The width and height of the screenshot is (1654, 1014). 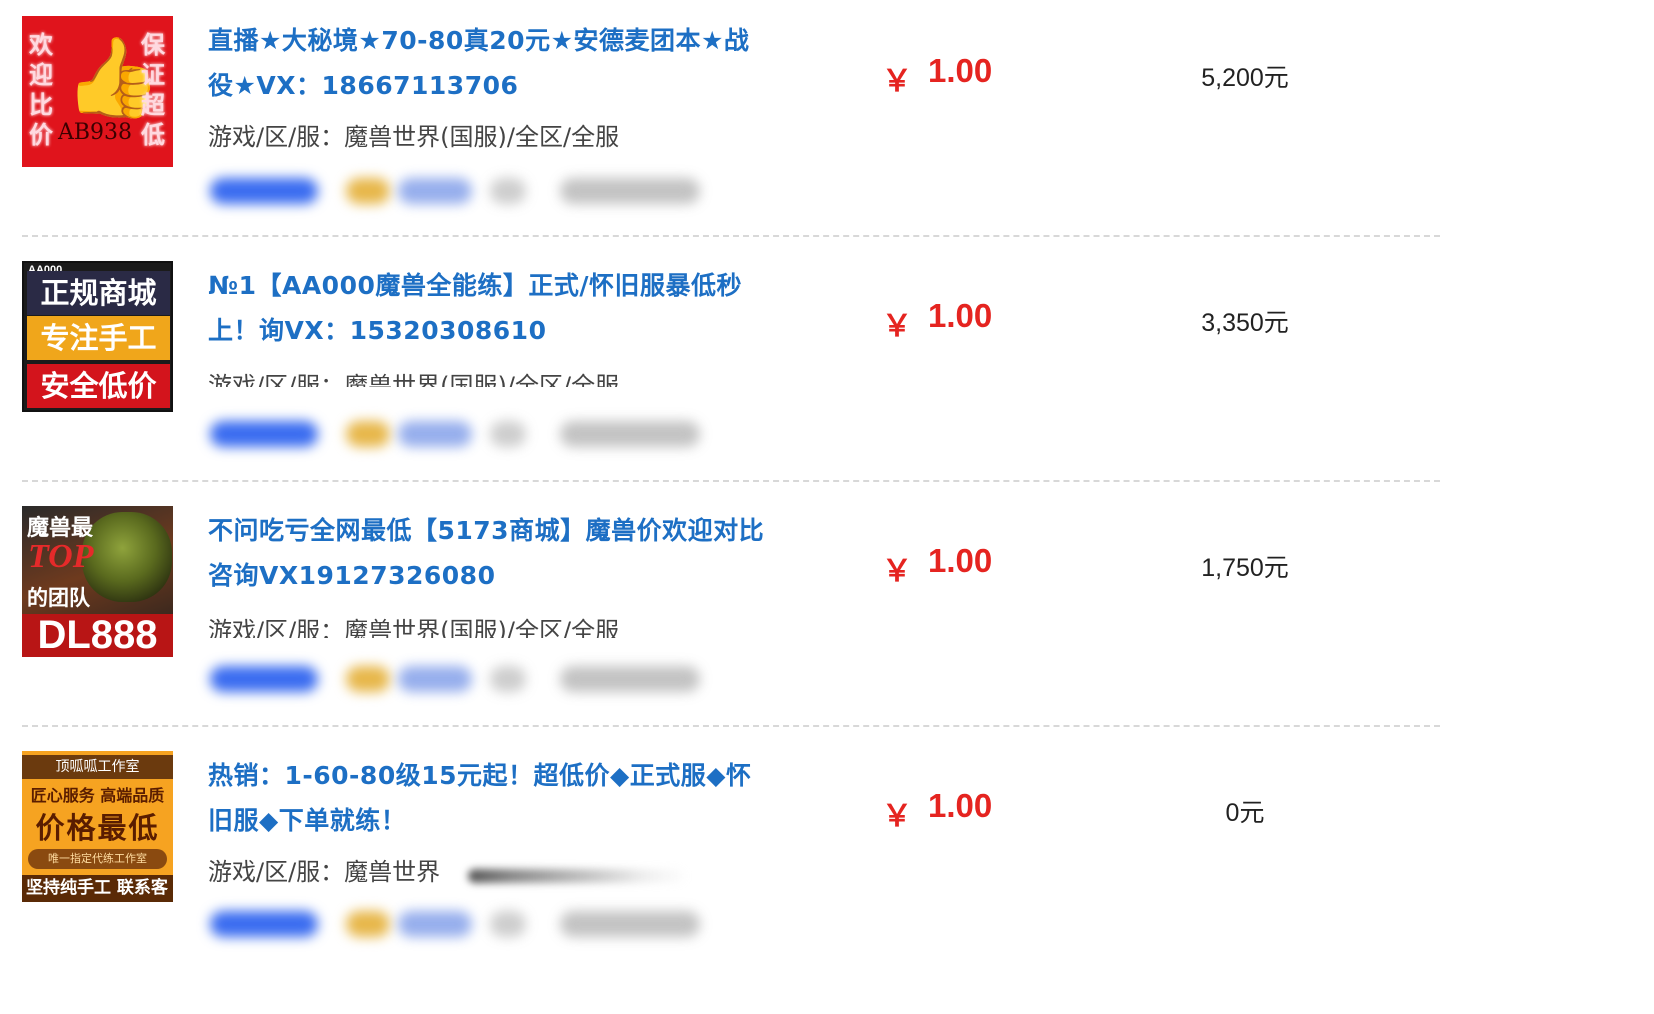 I want to click on listing-title-link: 不问吃亏全网最低【5173商城】魔兽价欢迎对比咨询VX19127326080, so click(x=488, y=553).